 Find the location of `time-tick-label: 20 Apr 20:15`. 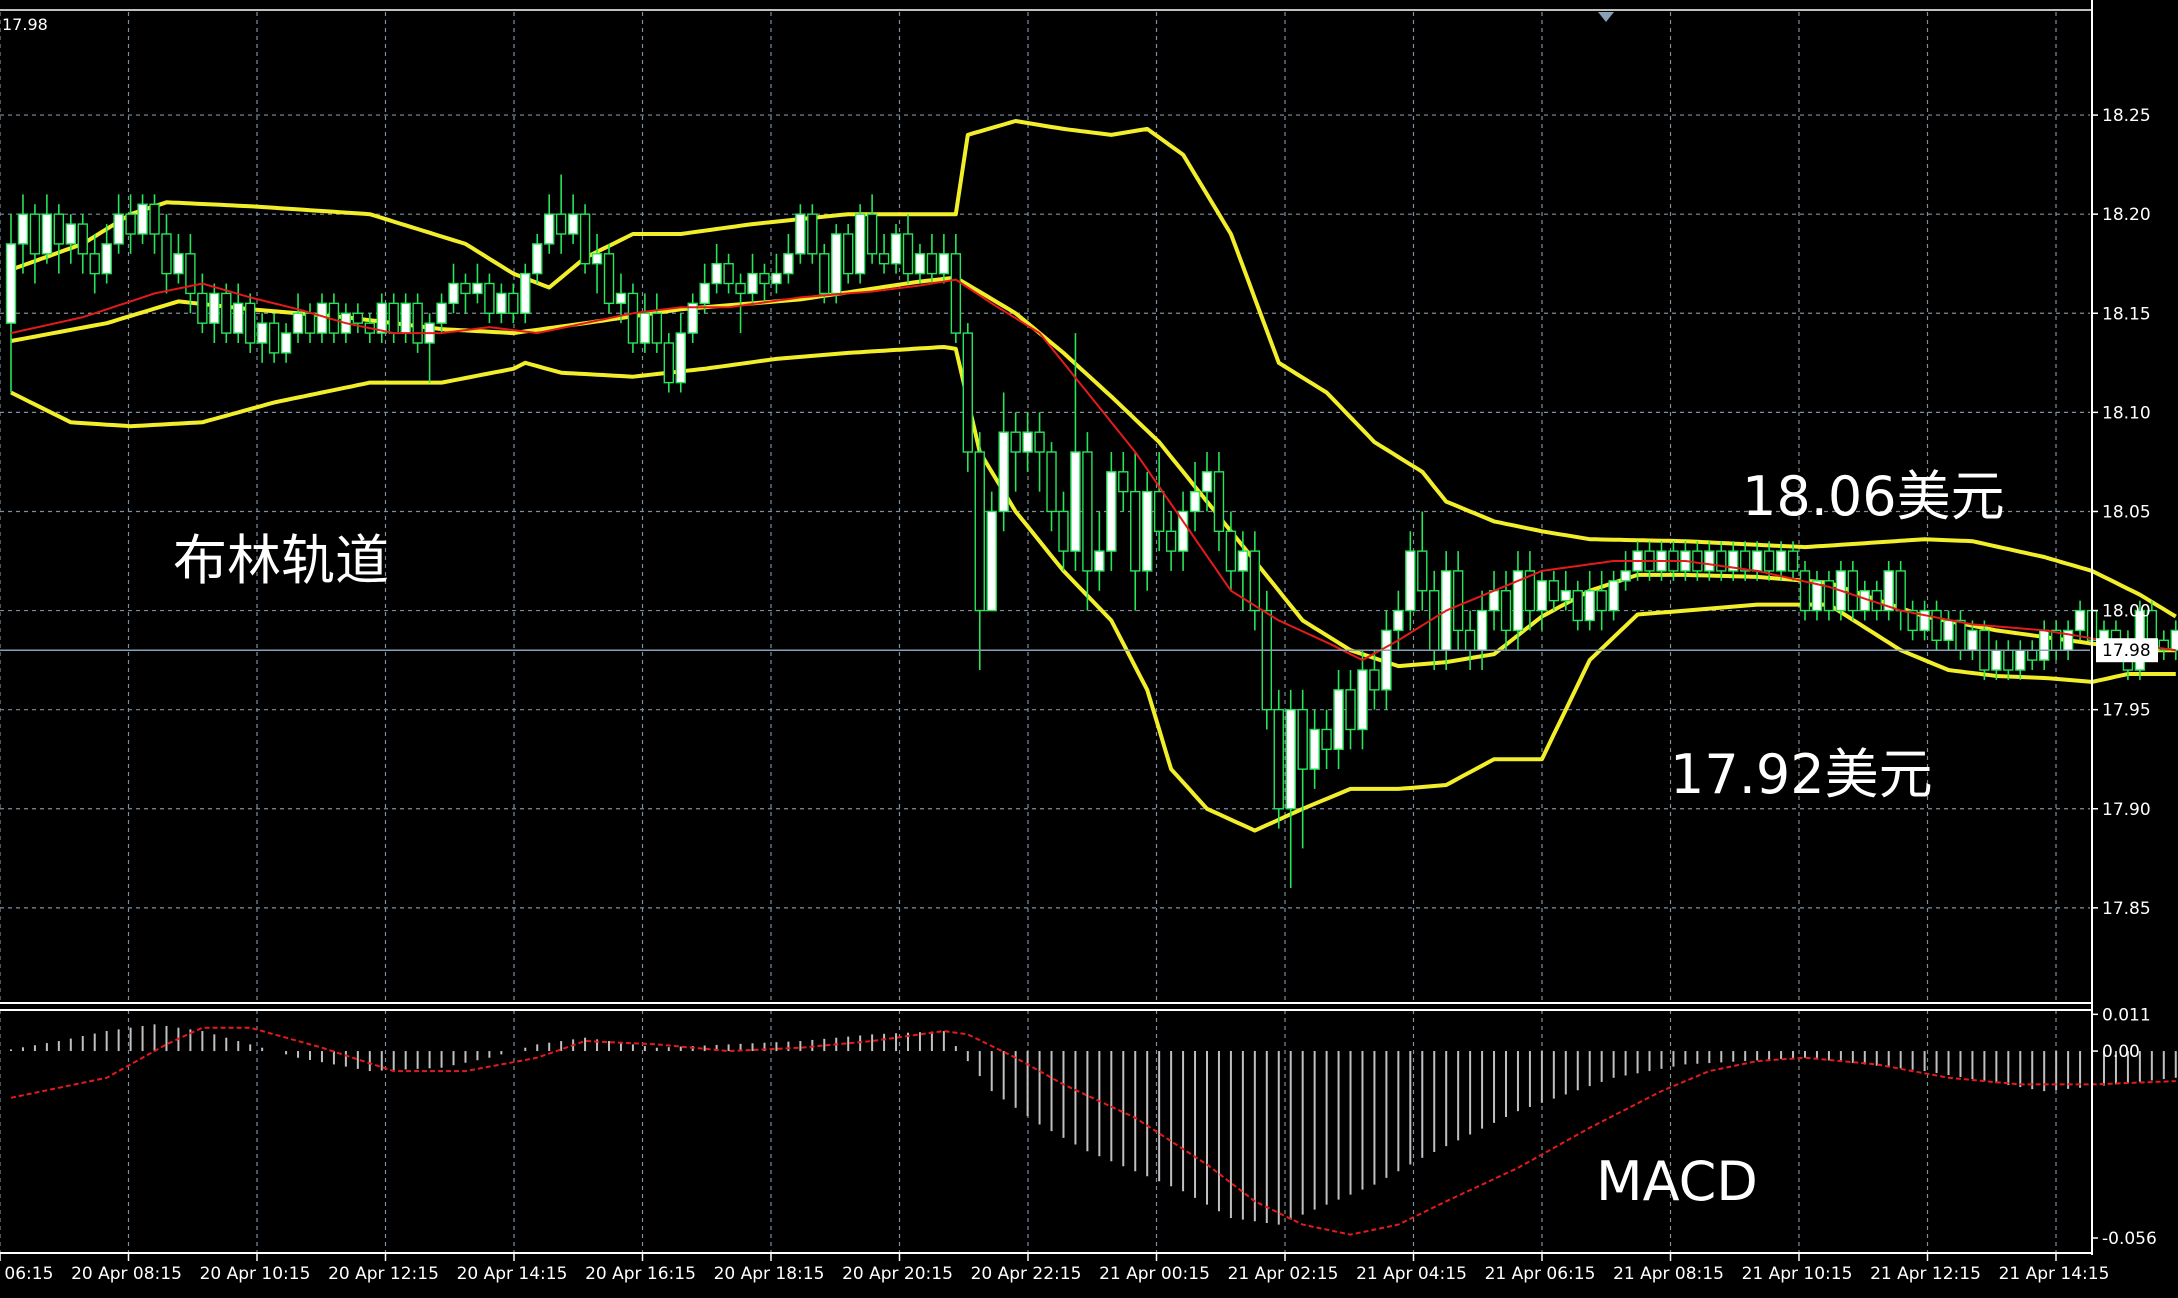

time-tick-label: 20 Apr 20:15 is located at coordinates (897, 1274).